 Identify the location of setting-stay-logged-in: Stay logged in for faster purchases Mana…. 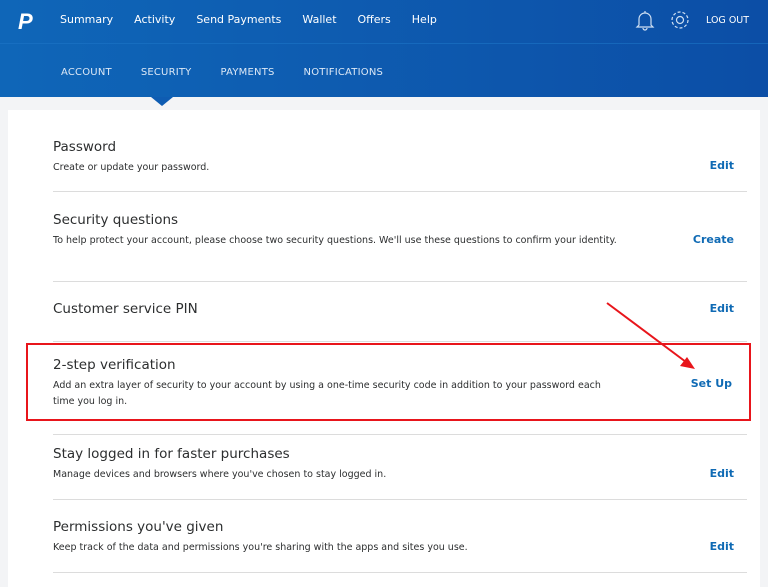
(400, 464).